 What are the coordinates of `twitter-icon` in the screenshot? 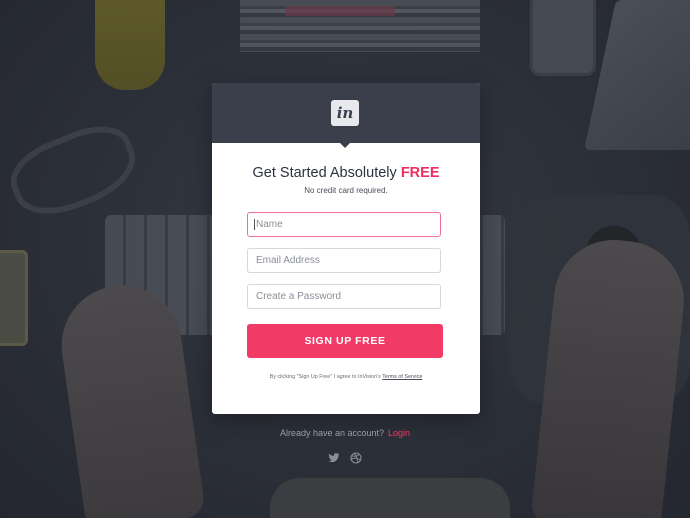 It's located at (334, 457).